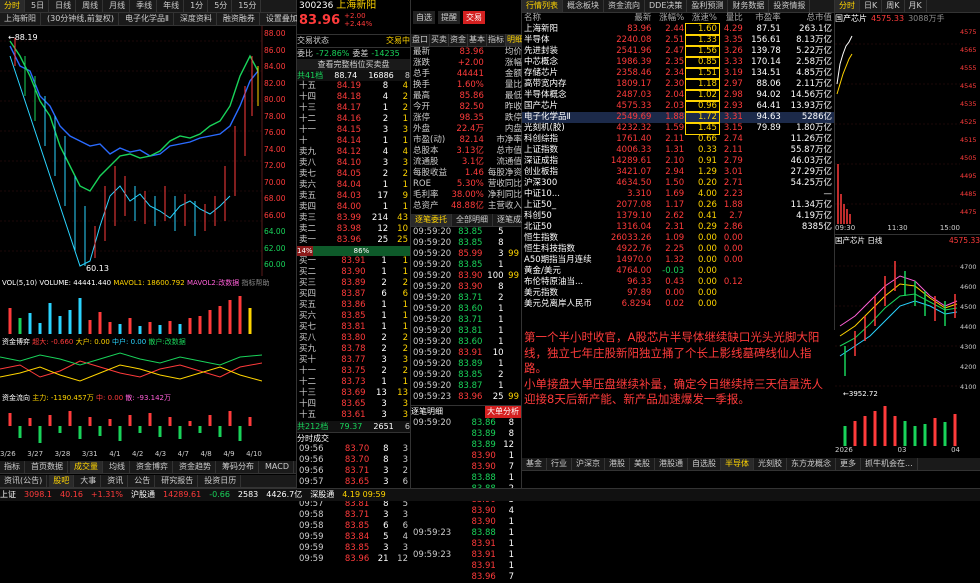 Image resolution: width=980 pixels, height=583 pixels. What do you see at coordinates (466, 555) in the screenshot?
I see `big-order-row: 09:59:23 83.91 1` at bounding box center [466, 555].